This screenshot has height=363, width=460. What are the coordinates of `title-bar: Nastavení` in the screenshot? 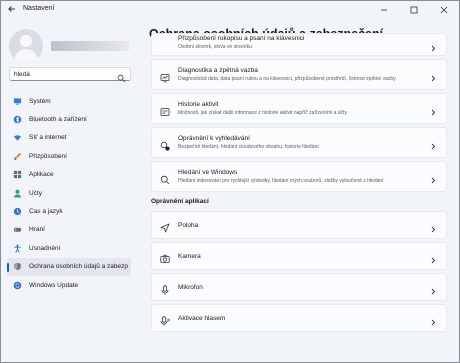 It's located at (230, 10).